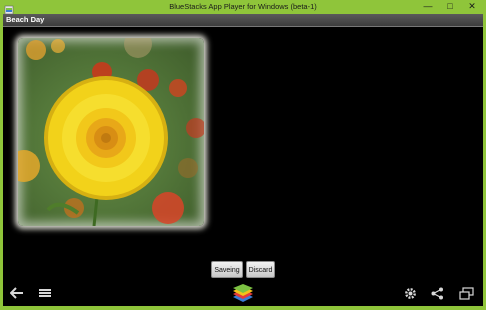 The height and width of the screenshot is (310, 486). Describe the element at coordinates (437, 293) in the screenshot. I see `share-icon` at that location.